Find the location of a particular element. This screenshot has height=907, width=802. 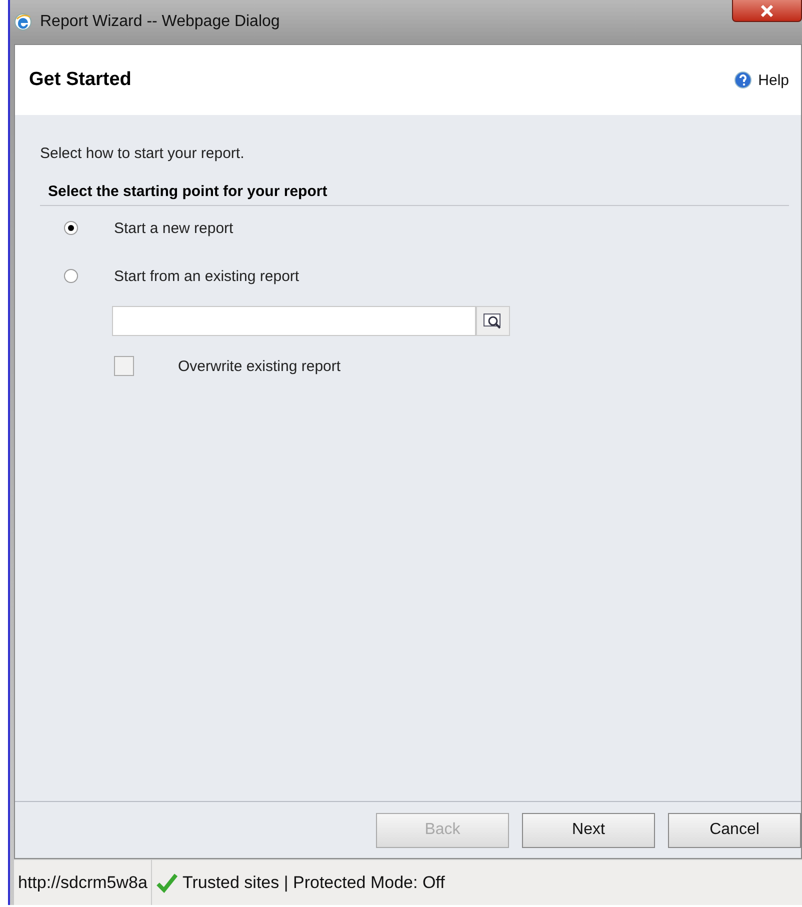

lookup-button is located at coordinates (493, 321).